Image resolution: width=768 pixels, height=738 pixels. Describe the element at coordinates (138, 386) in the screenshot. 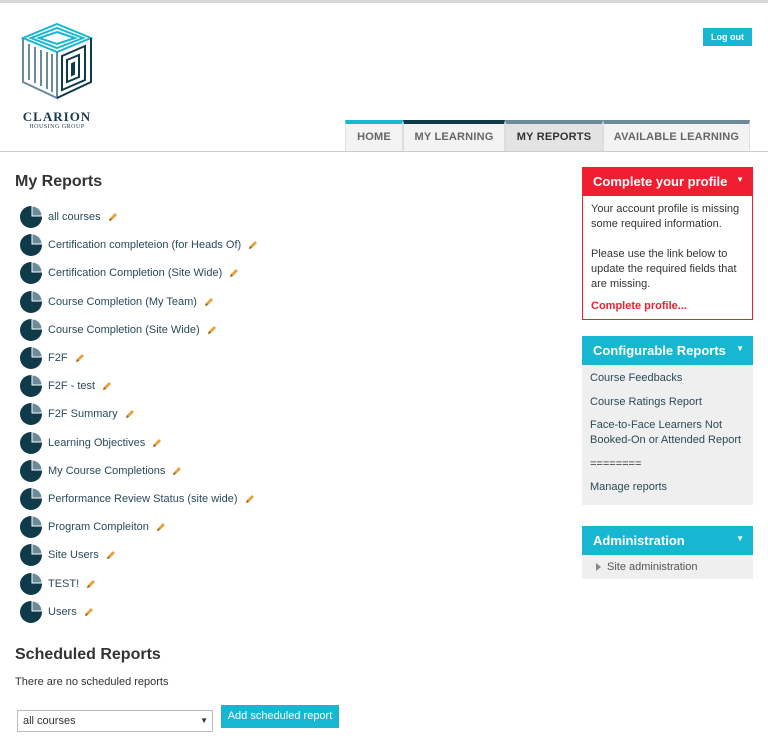

I see `report-item: F2F - test` at that location.